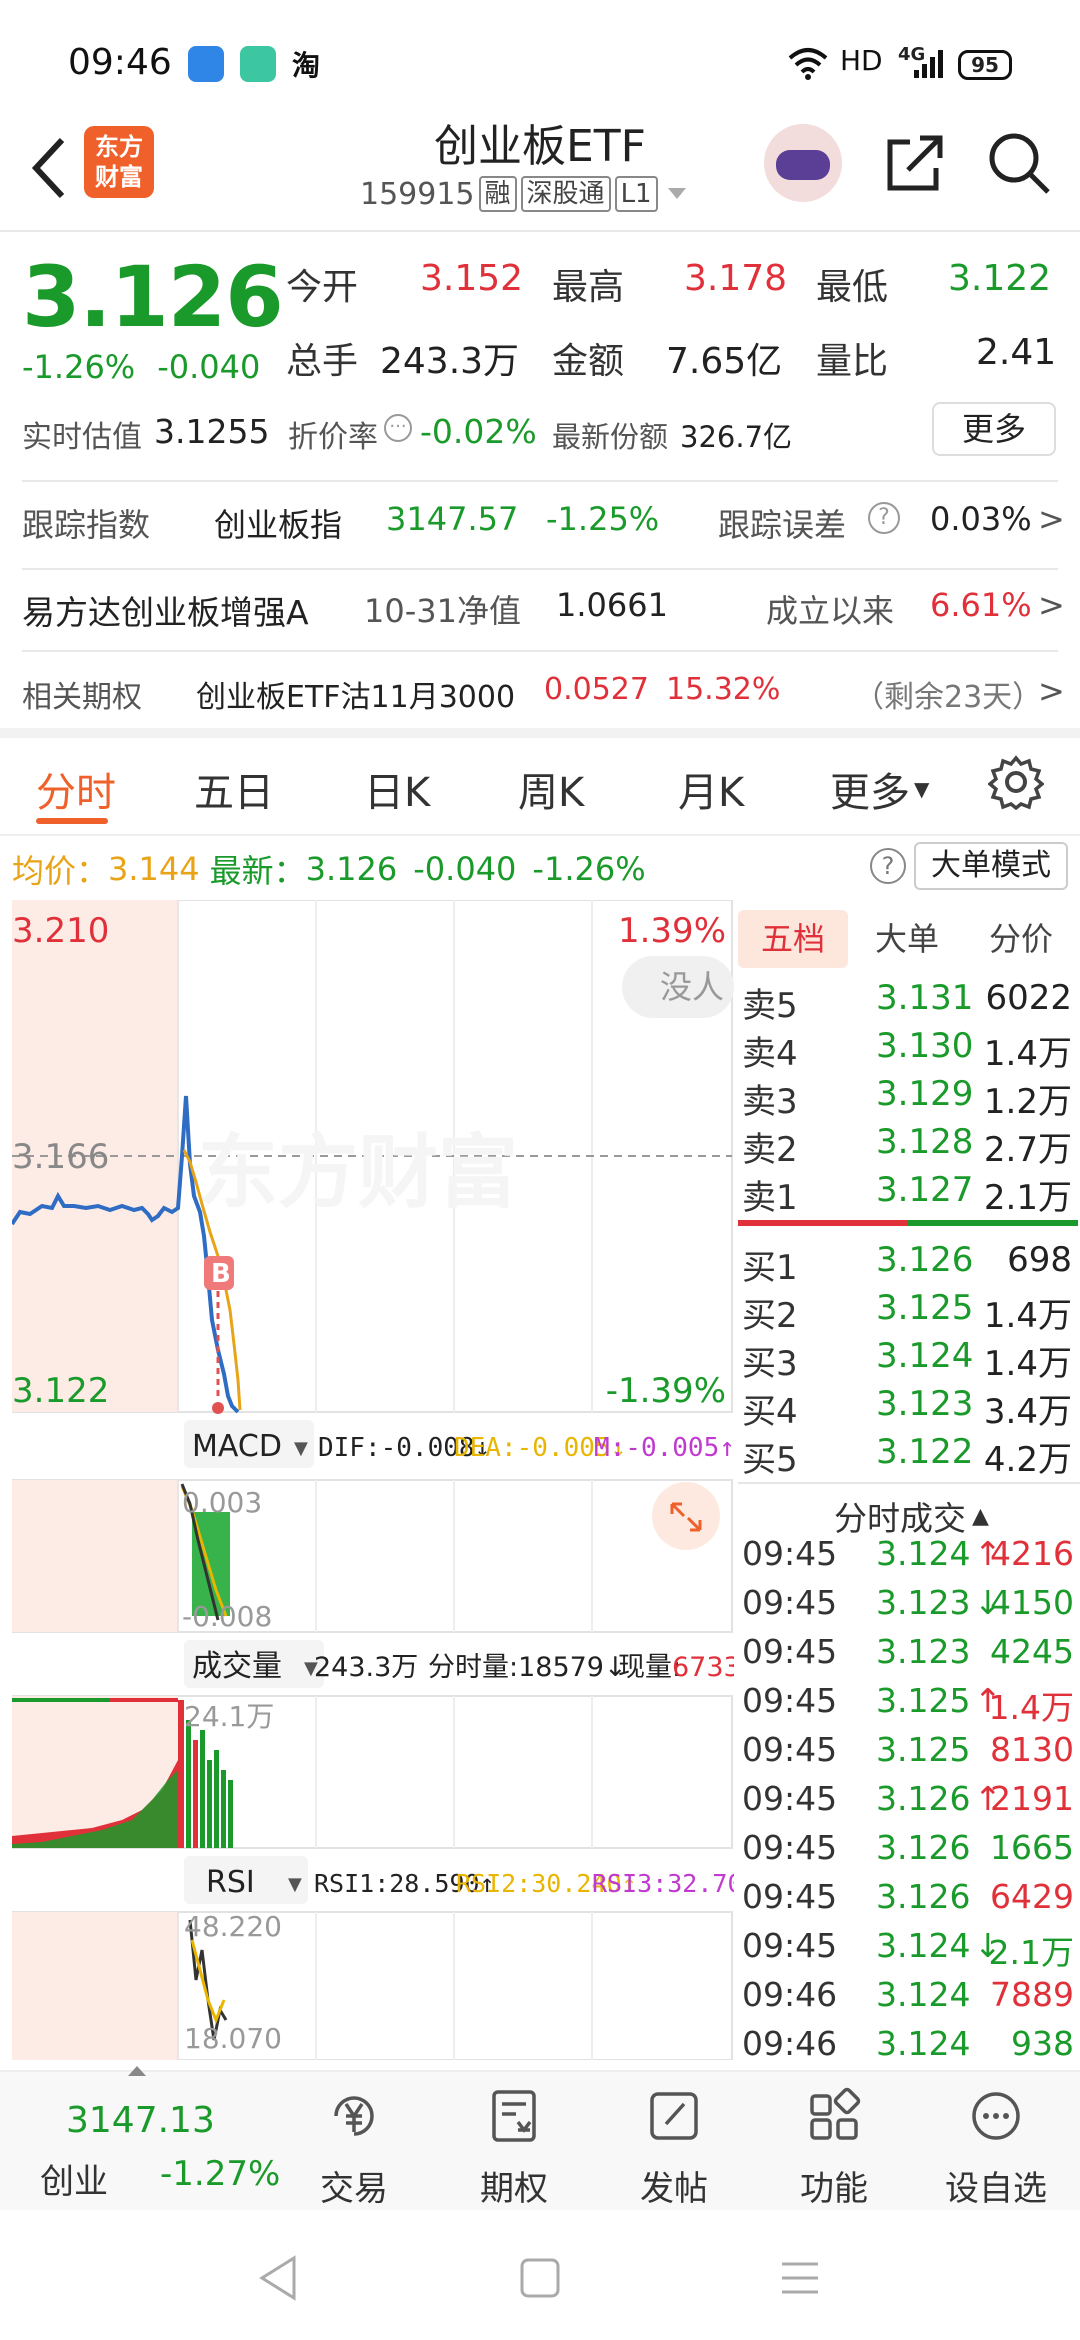  Describe the element at coordinates (770, 1198) in the screenshot. I see `sell-label: 卖1` at that location.